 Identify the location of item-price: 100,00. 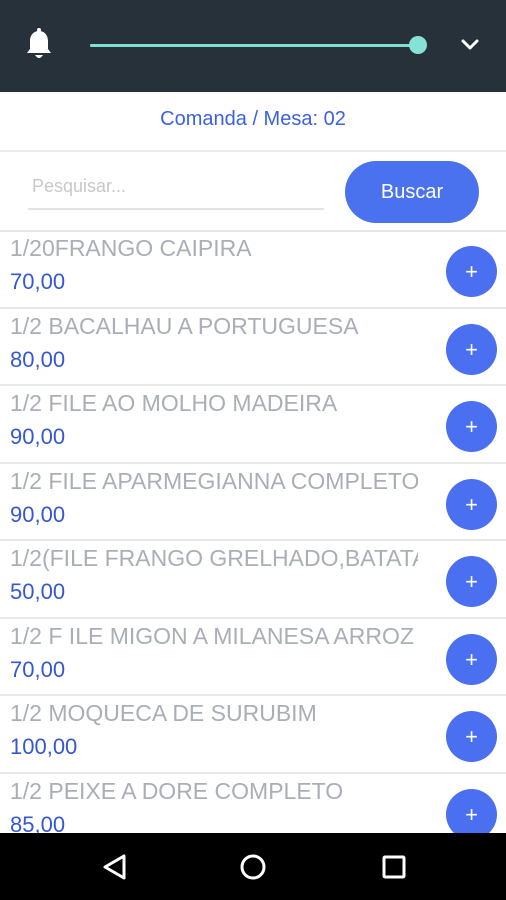
(44, 746).